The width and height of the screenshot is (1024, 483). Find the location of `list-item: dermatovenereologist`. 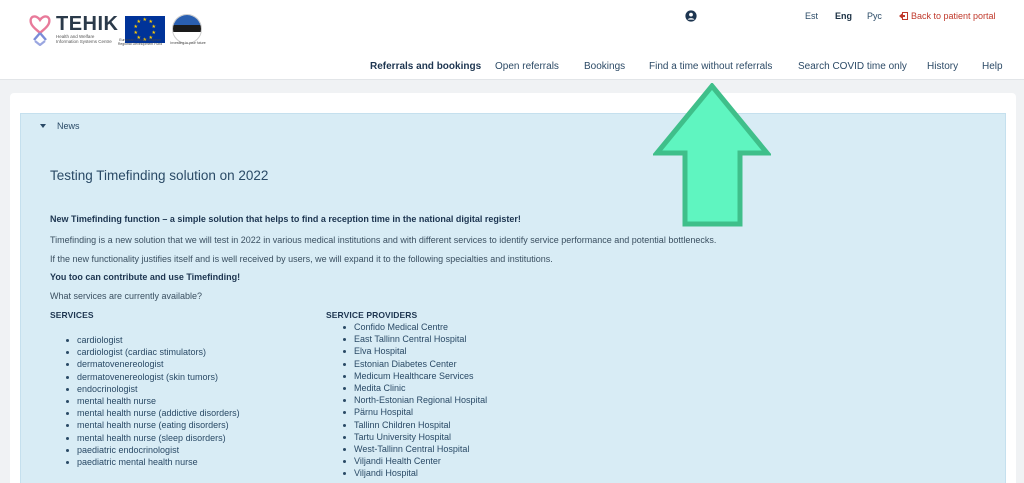

list-item: dermatovenereologist is located at coordinates (151, 364).